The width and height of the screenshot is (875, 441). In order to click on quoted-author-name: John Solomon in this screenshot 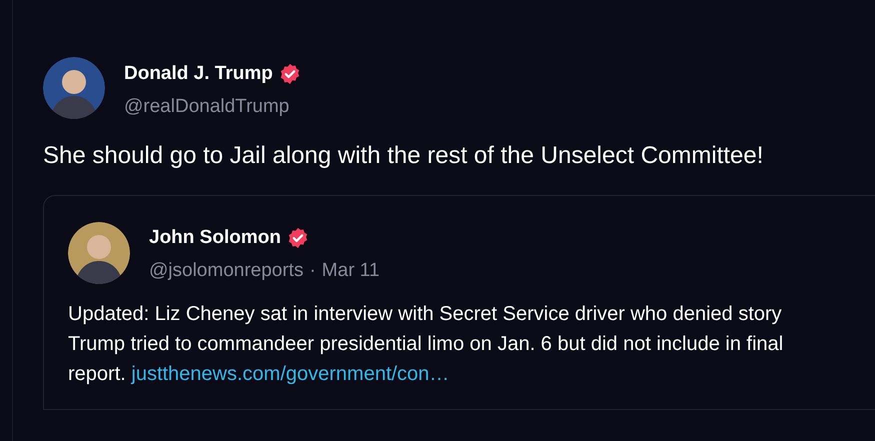, I will do `click(215, 238)`.